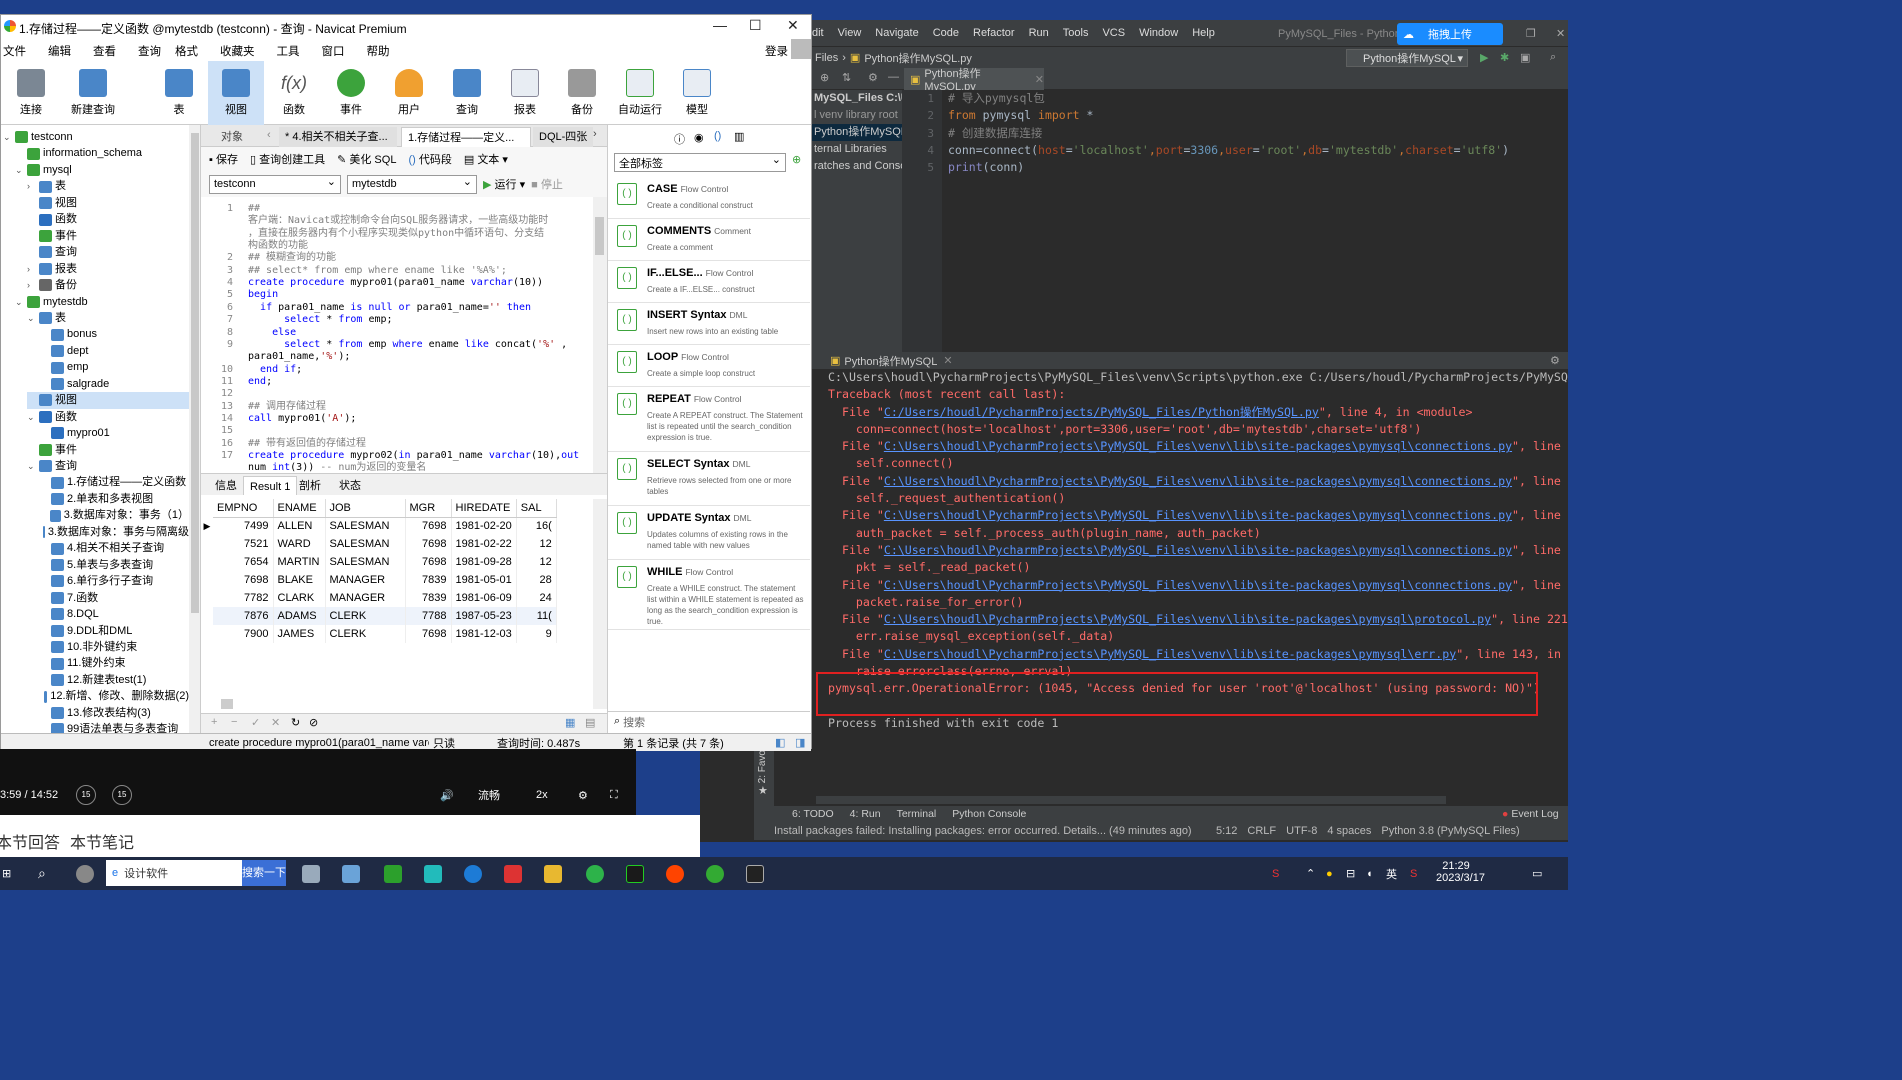  Describe the element at coordinates (755, 25) in the screenshot. I see `maximize-icon: ☐` at that location.